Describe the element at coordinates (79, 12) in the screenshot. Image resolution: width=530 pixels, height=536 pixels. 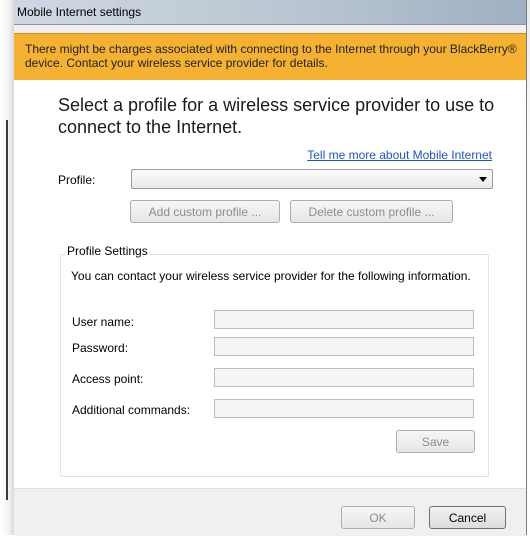
I see `window-title: Mobile Internet settings` at that location.